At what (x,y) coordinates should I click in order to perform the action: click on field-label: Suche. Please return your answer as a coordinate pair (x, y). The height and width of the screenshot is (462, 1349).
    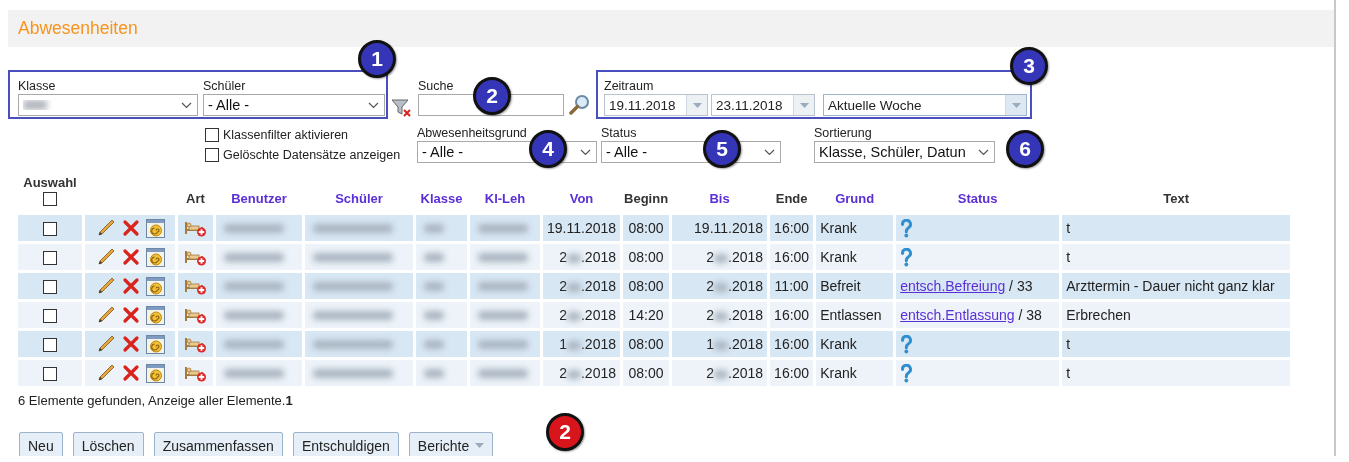
    Looking at the image, I should click on (436, 86).